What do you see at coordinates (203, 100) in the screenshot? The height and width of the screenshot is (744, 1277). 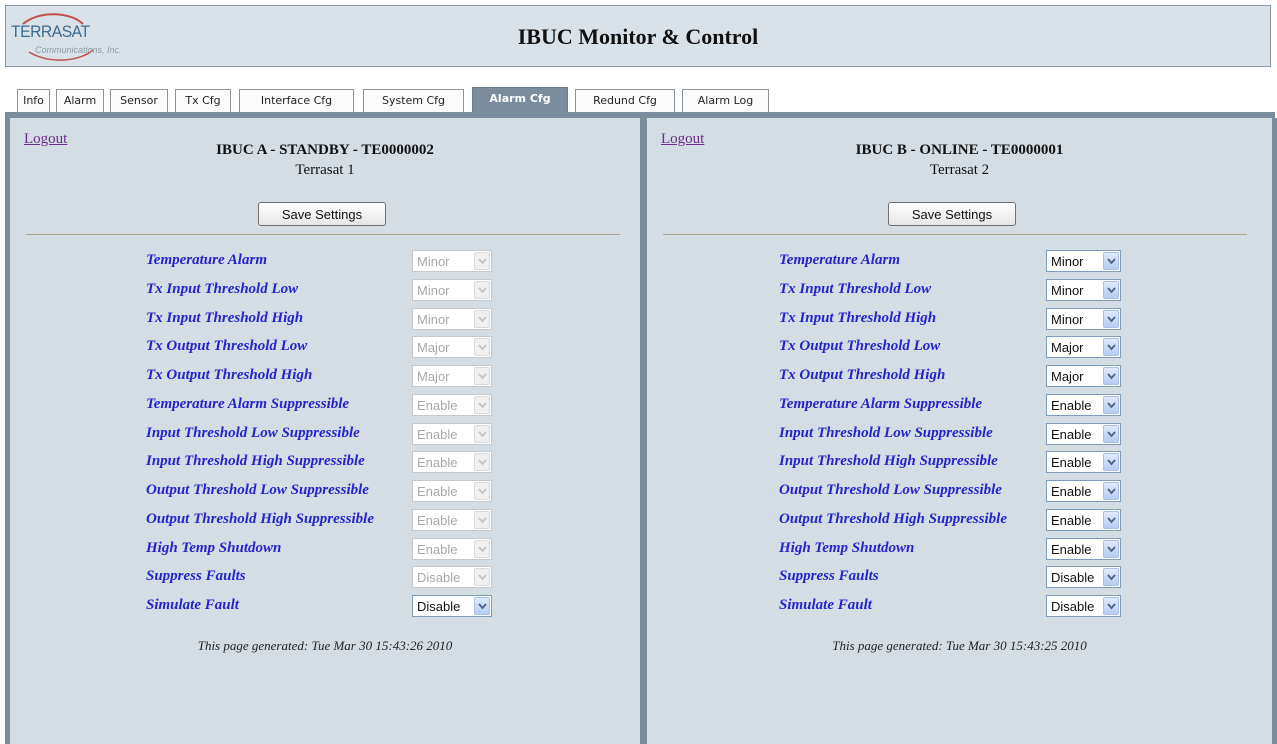 I see `tab-tx-cfg: Tx Cfg` at bounding box center [203, 100].